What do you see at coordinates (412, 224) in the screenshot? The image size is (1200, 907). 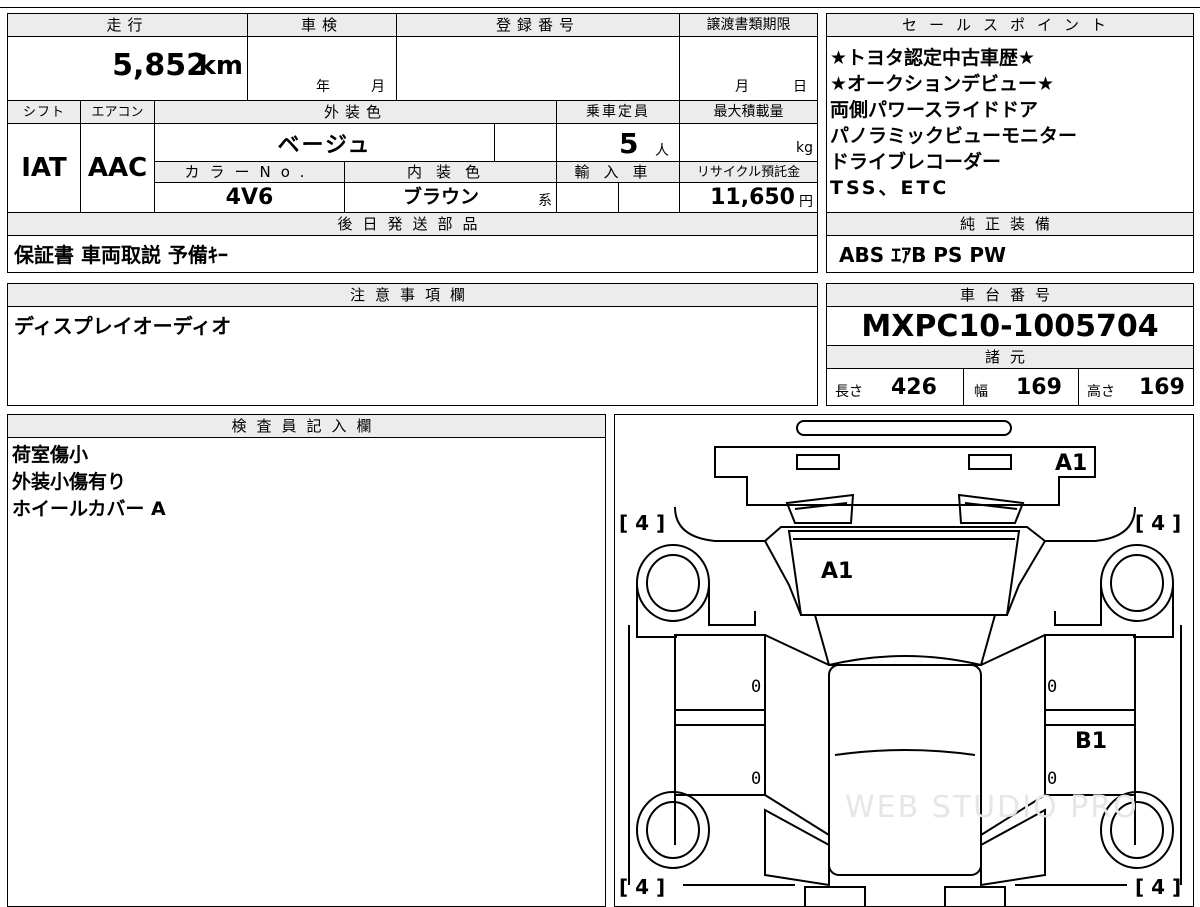 I see `later-parts-header: 後日発送部品` at bounding box center [412, 224].